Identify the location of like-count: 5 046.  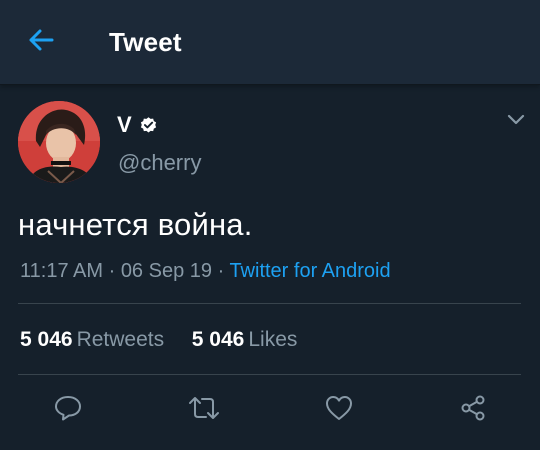
(218, 339).